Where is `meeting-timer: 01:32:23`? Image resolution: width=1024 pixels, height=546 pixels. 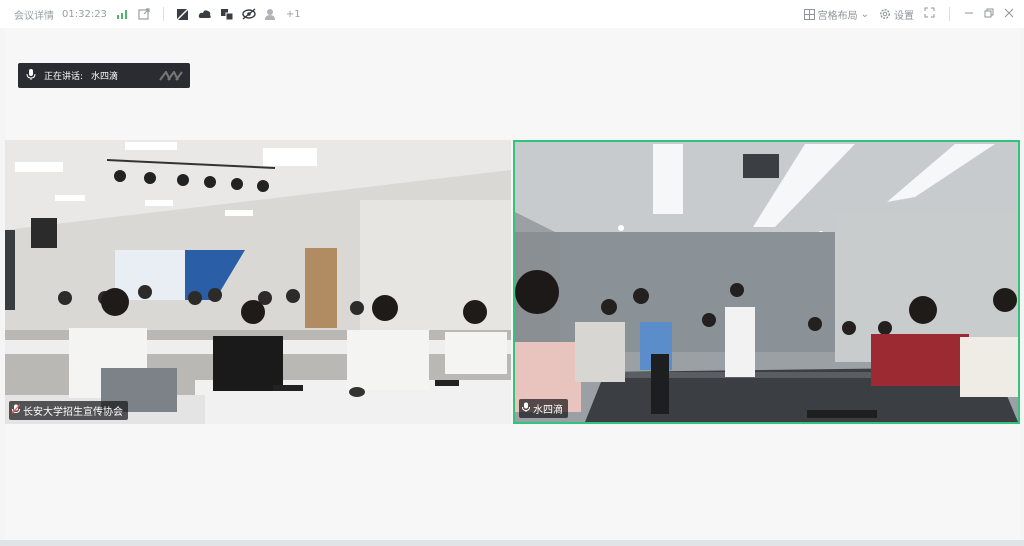 meeting-timer: 01:32:23 is located at coordinates (84, 14).